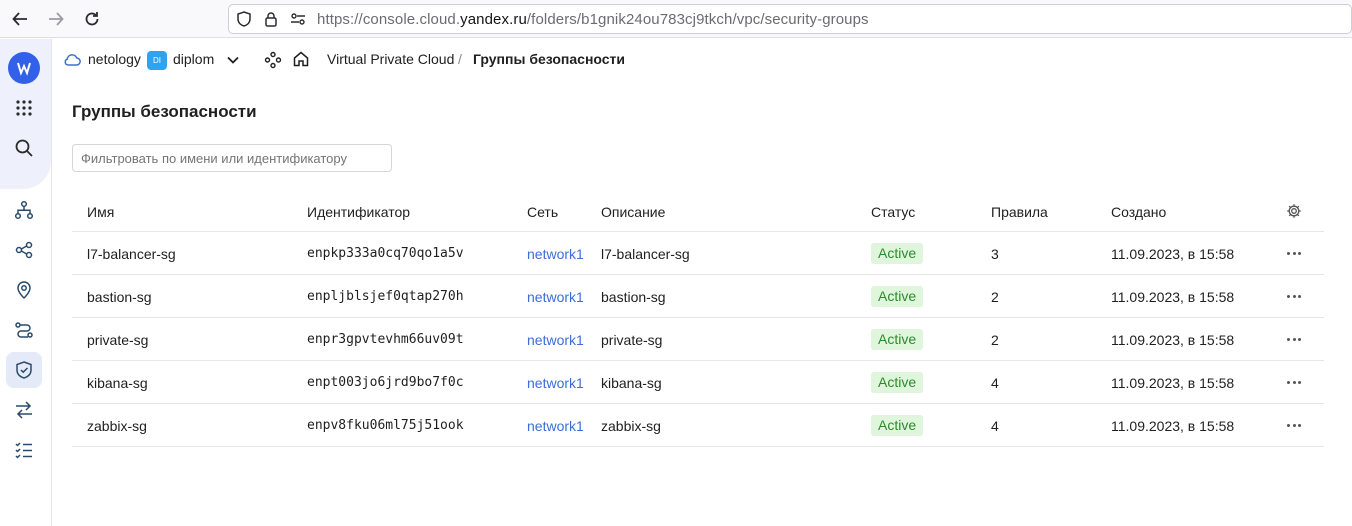 This screenshot has height=526, width=1352. I want to click on column-header-description: Описание, so click(633, 212).